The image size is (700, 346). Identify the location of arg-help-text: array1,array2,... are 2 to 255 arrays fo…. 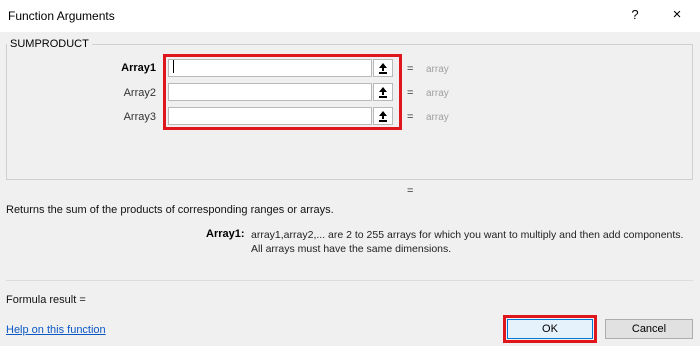
(467, 242).